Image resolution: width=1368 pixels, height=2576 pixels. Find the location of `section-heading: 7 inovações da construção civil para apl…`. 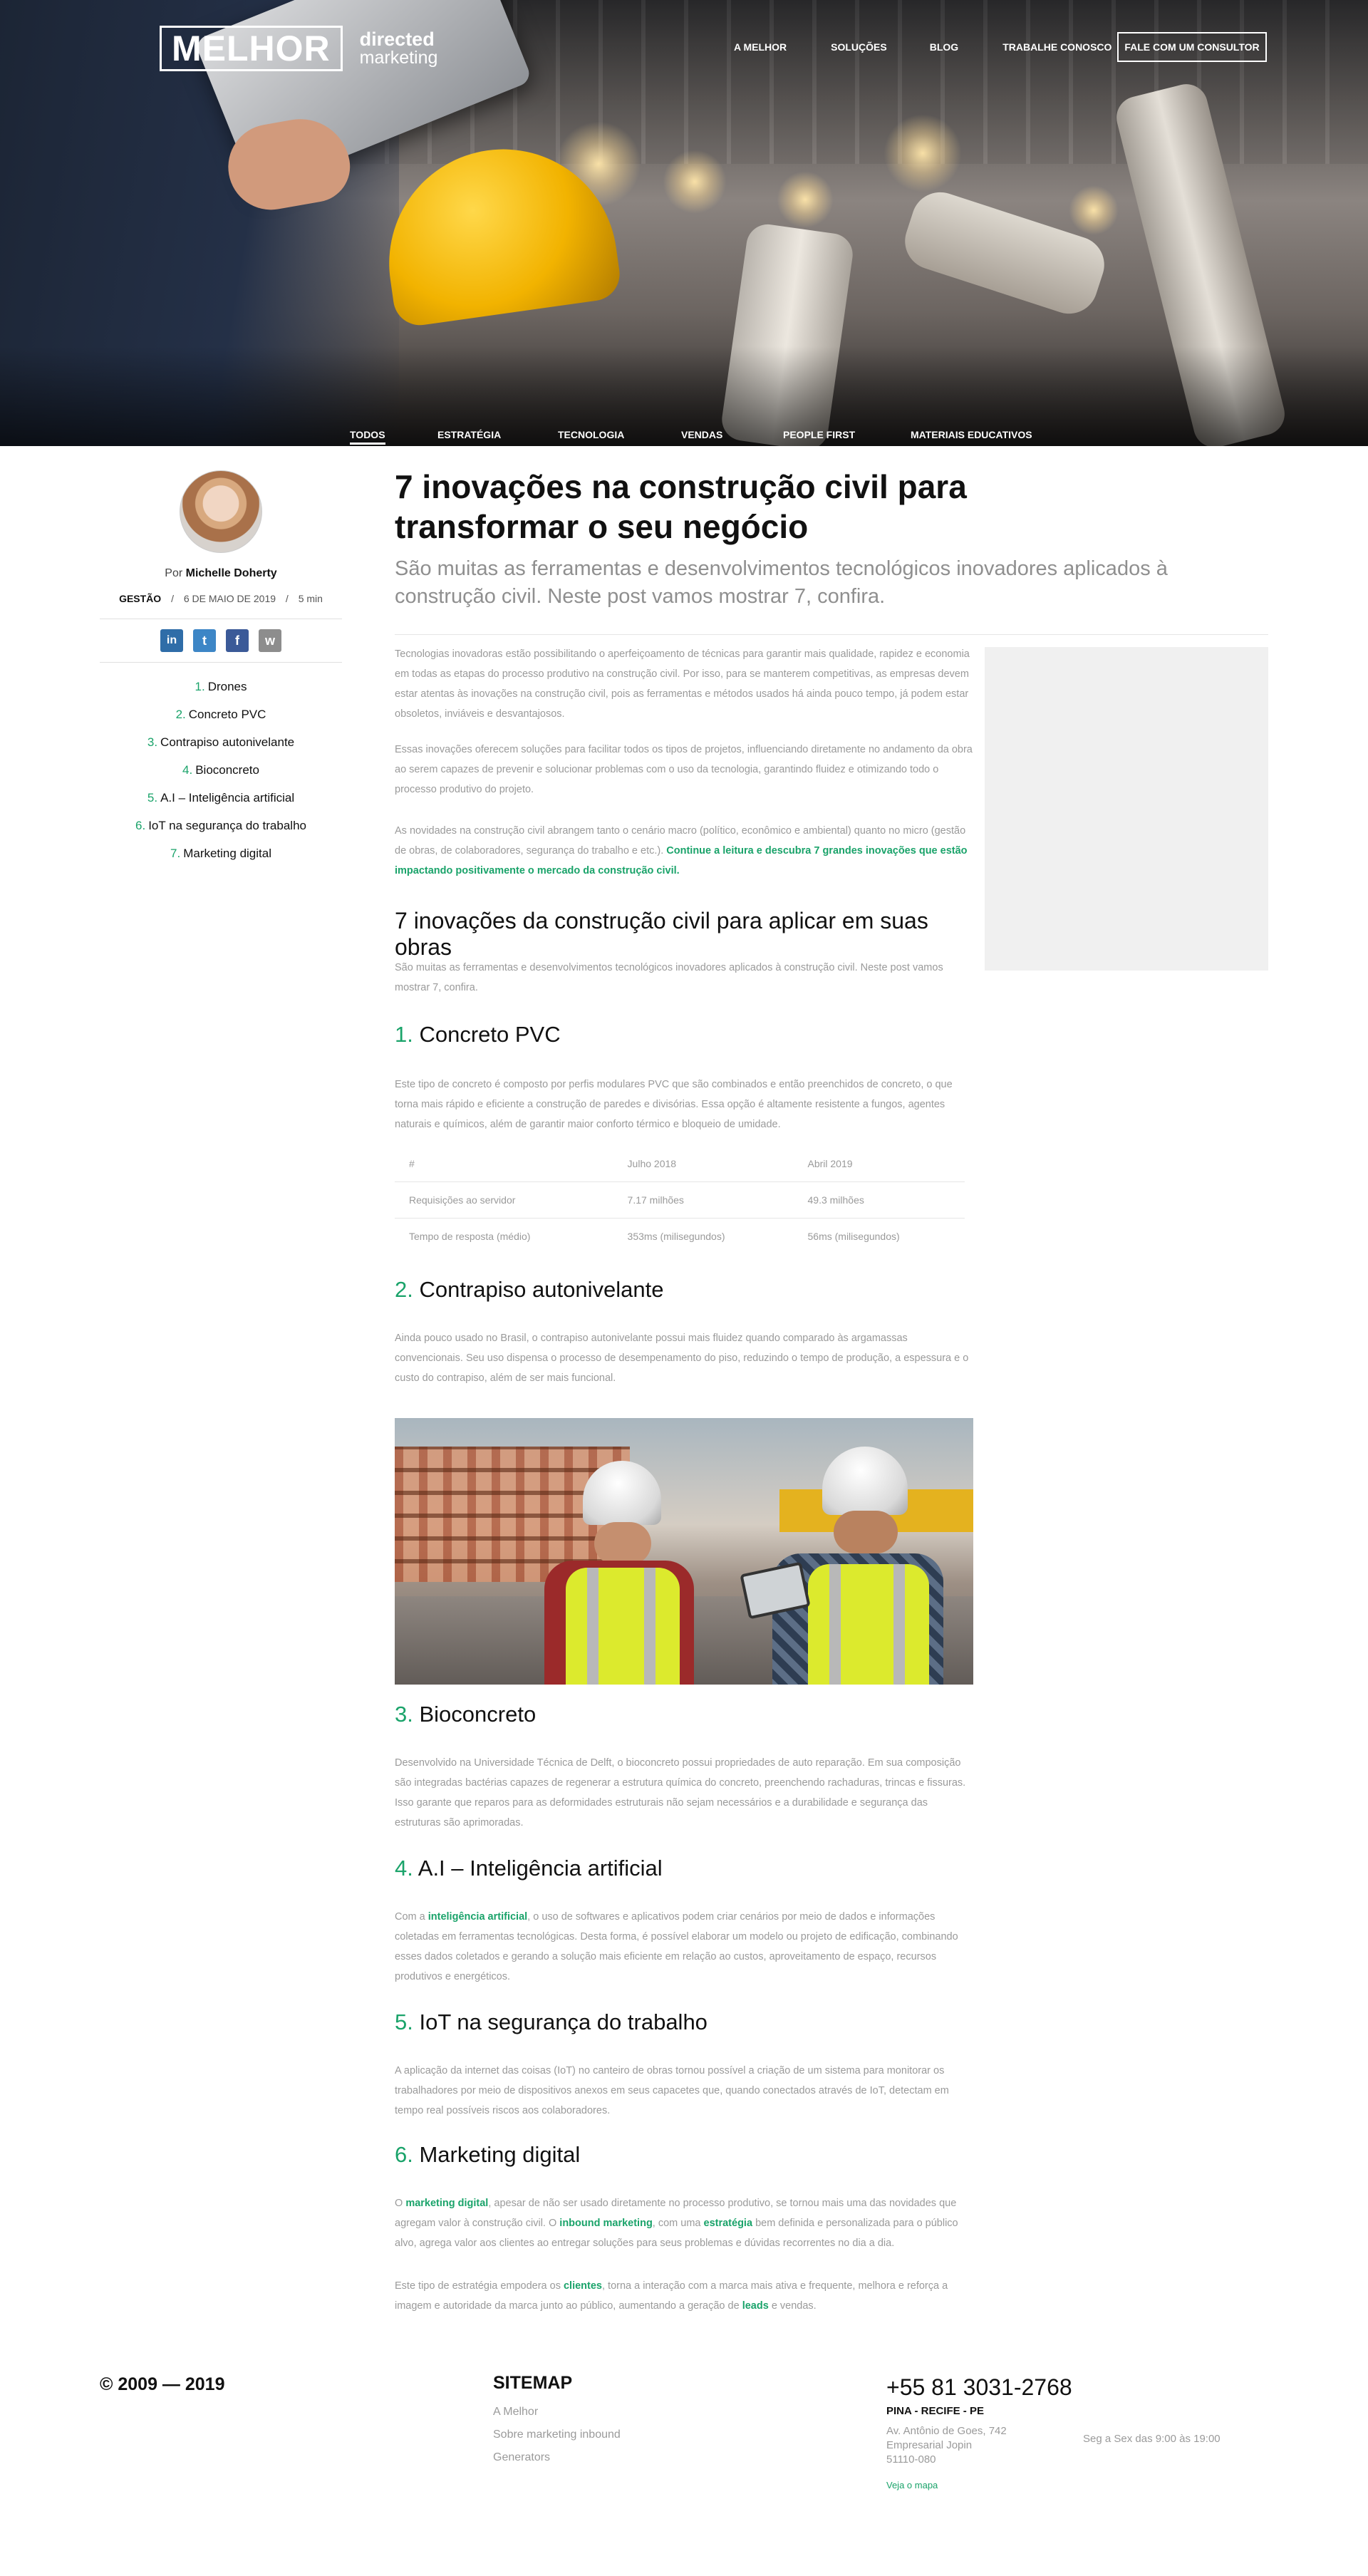

section-heading: 7 inovações da construção civil para apl… is located at coordinates (684, 934).